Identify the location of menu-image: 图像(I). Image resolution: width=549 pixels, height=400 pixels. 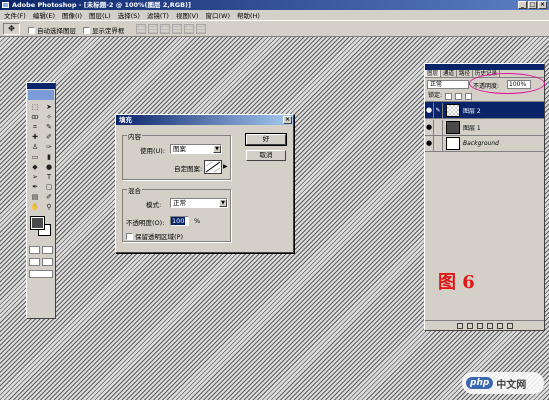
(72, 15).